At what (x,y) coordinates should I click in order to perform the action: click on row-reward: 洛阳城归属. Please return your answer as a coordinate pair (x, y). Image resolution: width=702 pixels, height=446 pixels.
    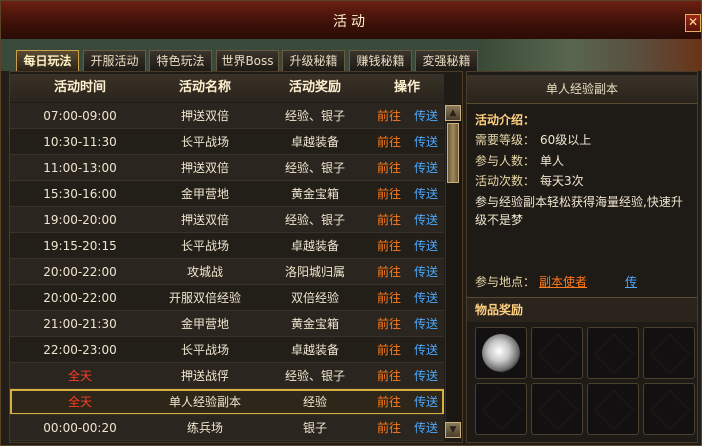
    Looking at the image, I should click on (314, 272).